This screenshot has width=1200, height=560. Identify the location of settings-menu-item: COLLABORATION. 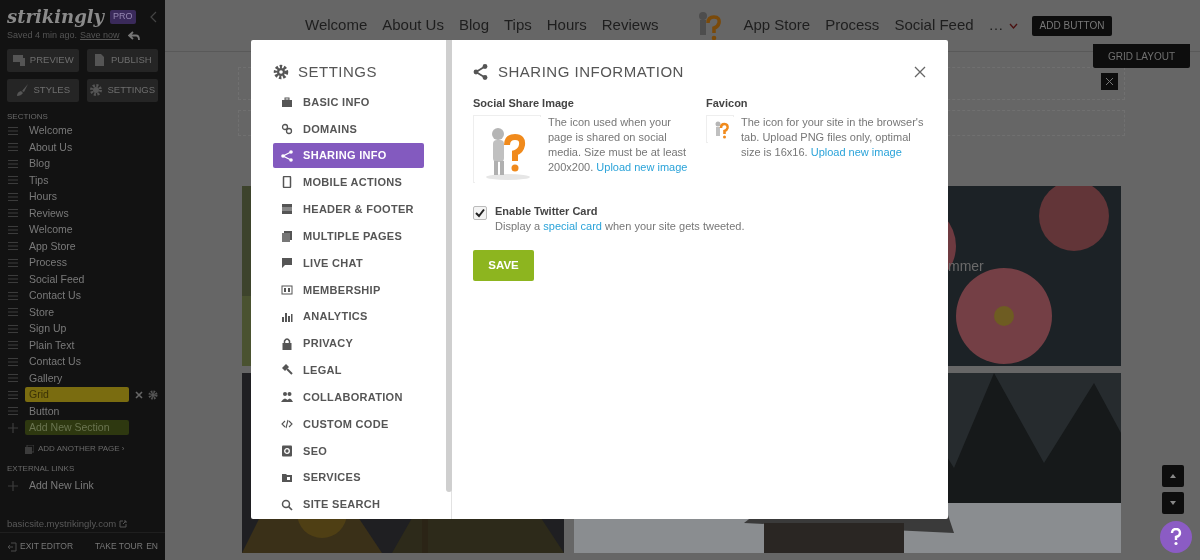
(348, 397).